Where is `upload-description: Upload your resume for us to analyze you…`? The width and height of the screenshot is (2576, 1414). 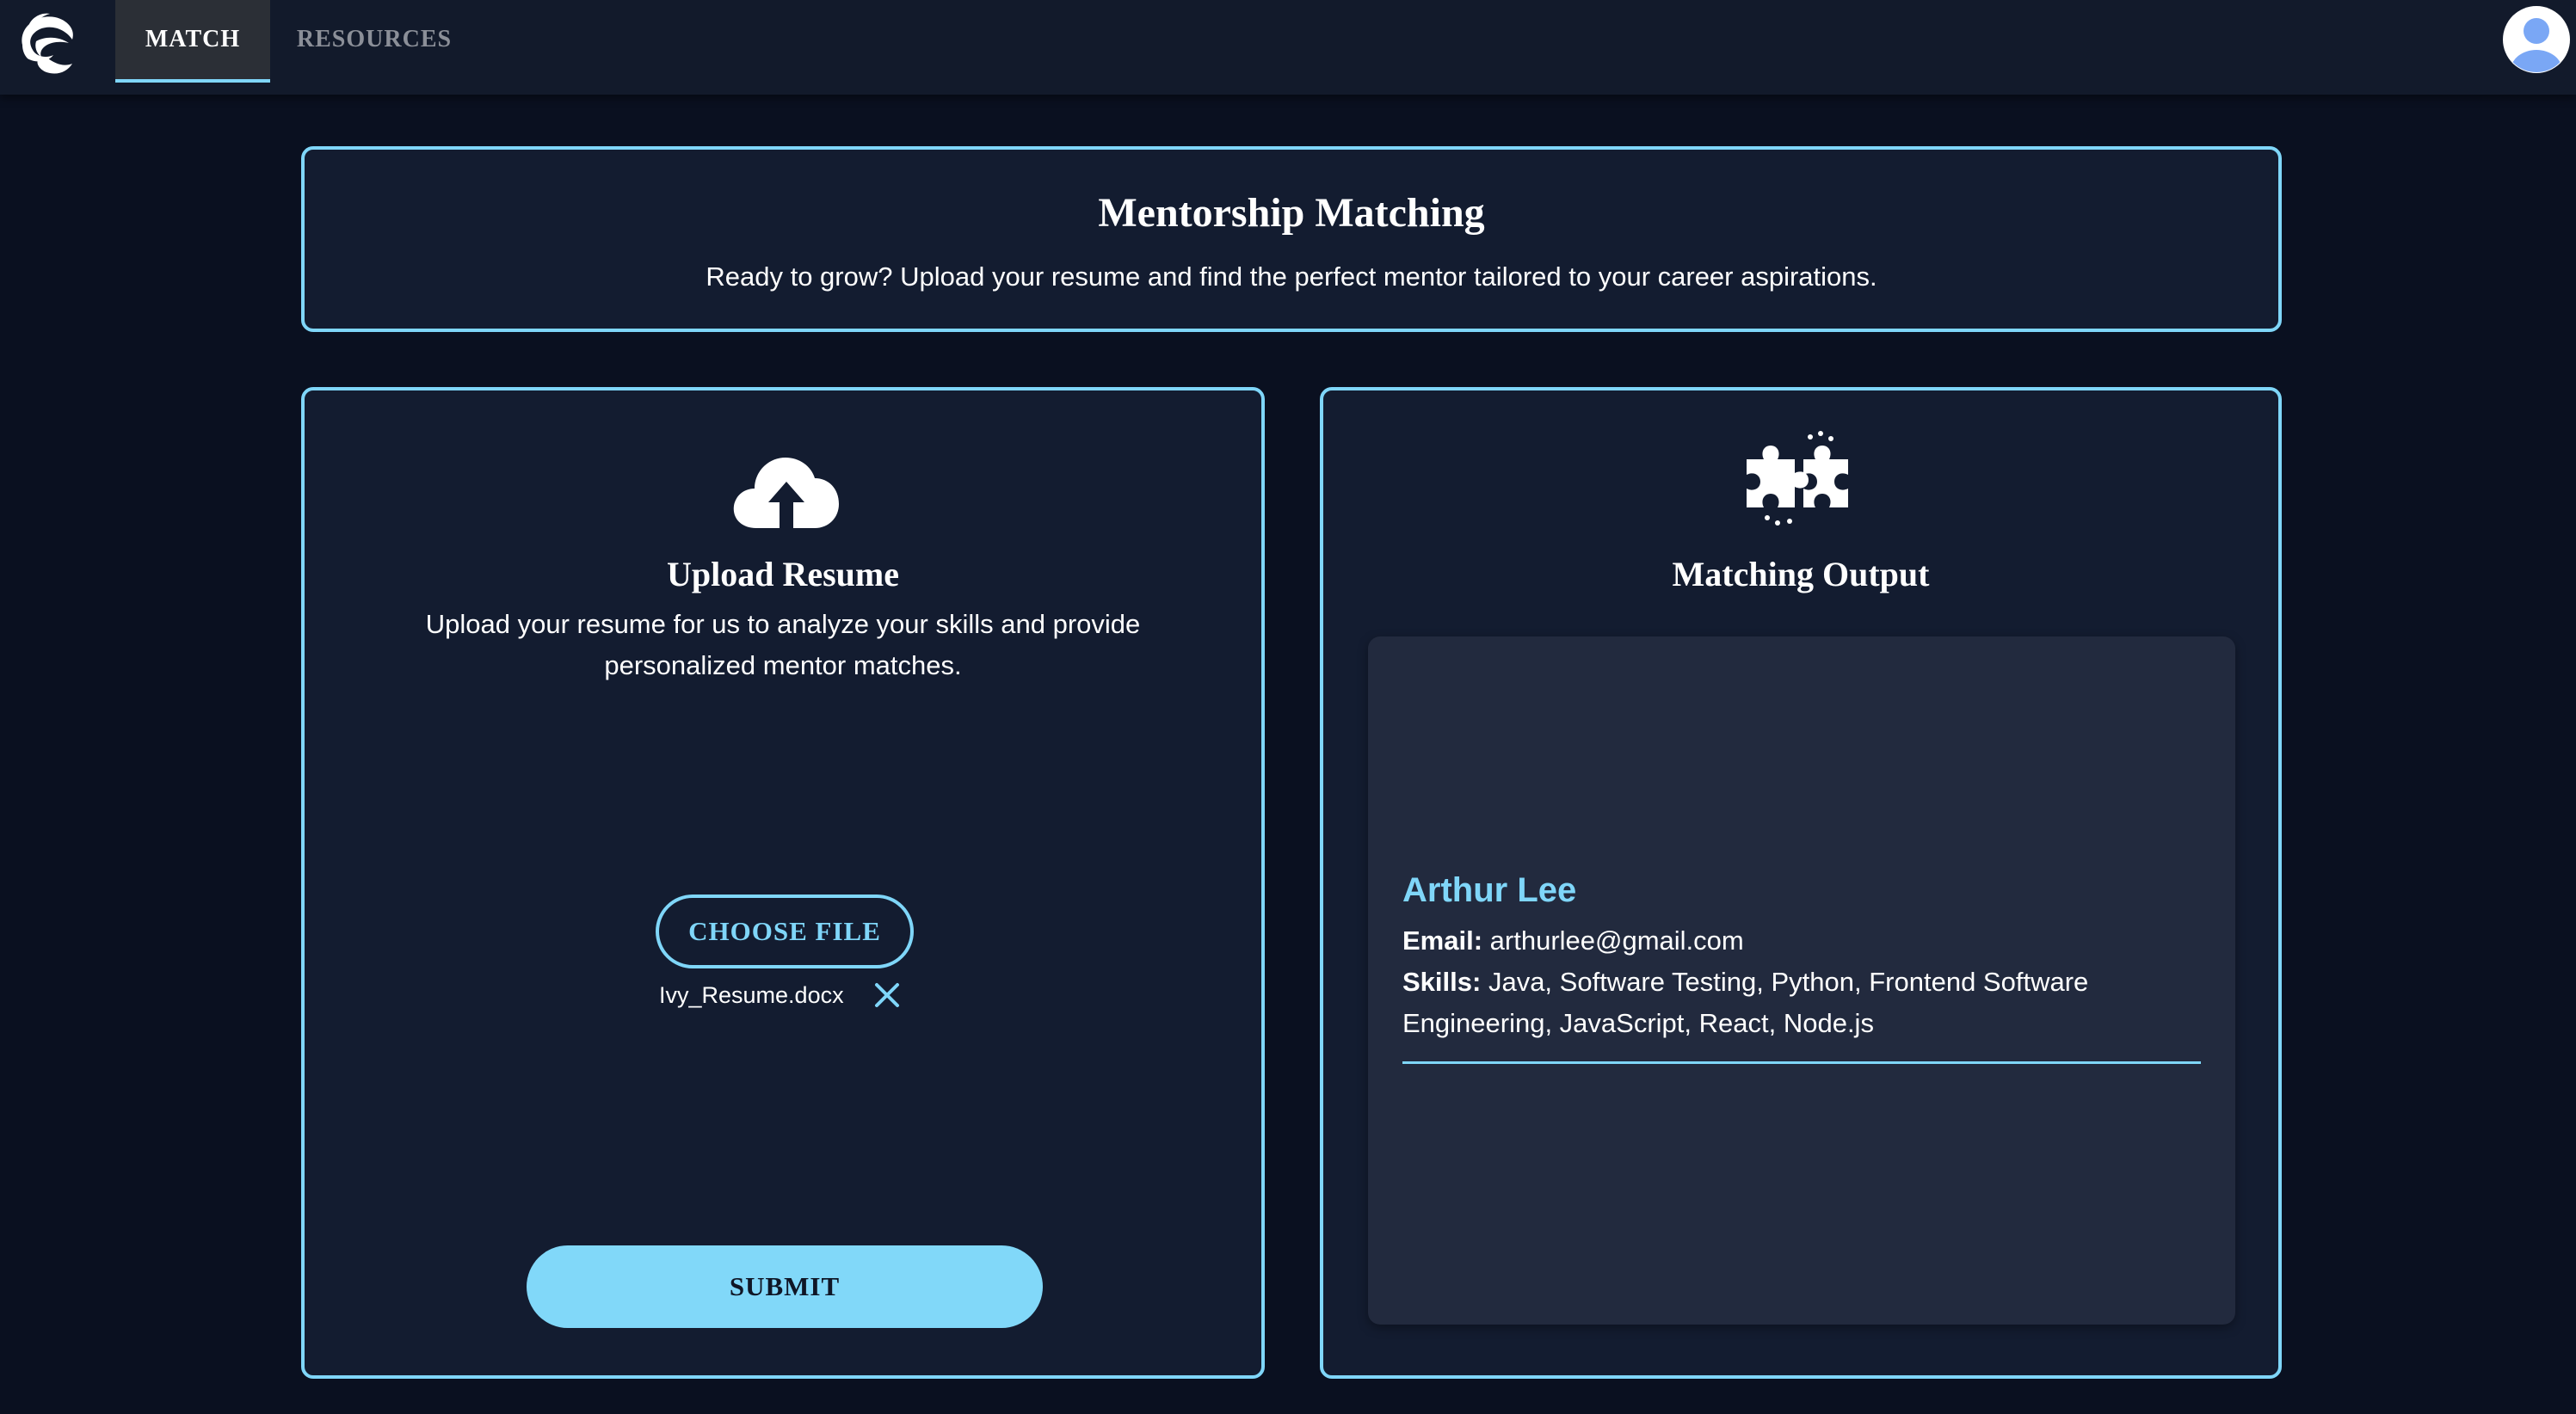 upload-description: Upload your resume for us to analyze you… is located at coordinates (783, 644).